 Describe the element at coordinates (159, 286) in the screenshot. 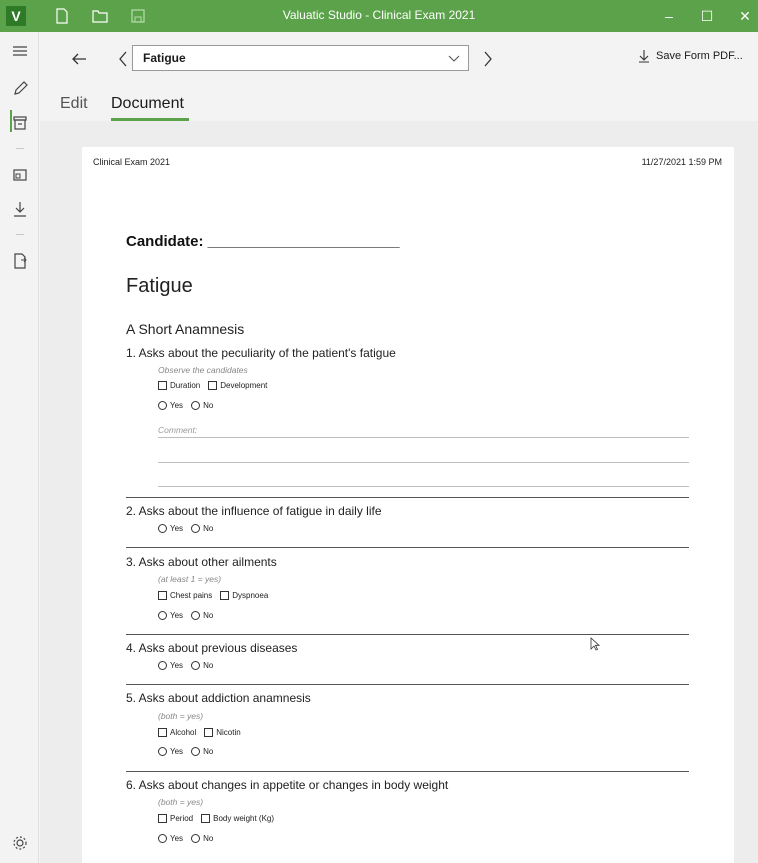

I see `exam-title: Fatigue` at that location.